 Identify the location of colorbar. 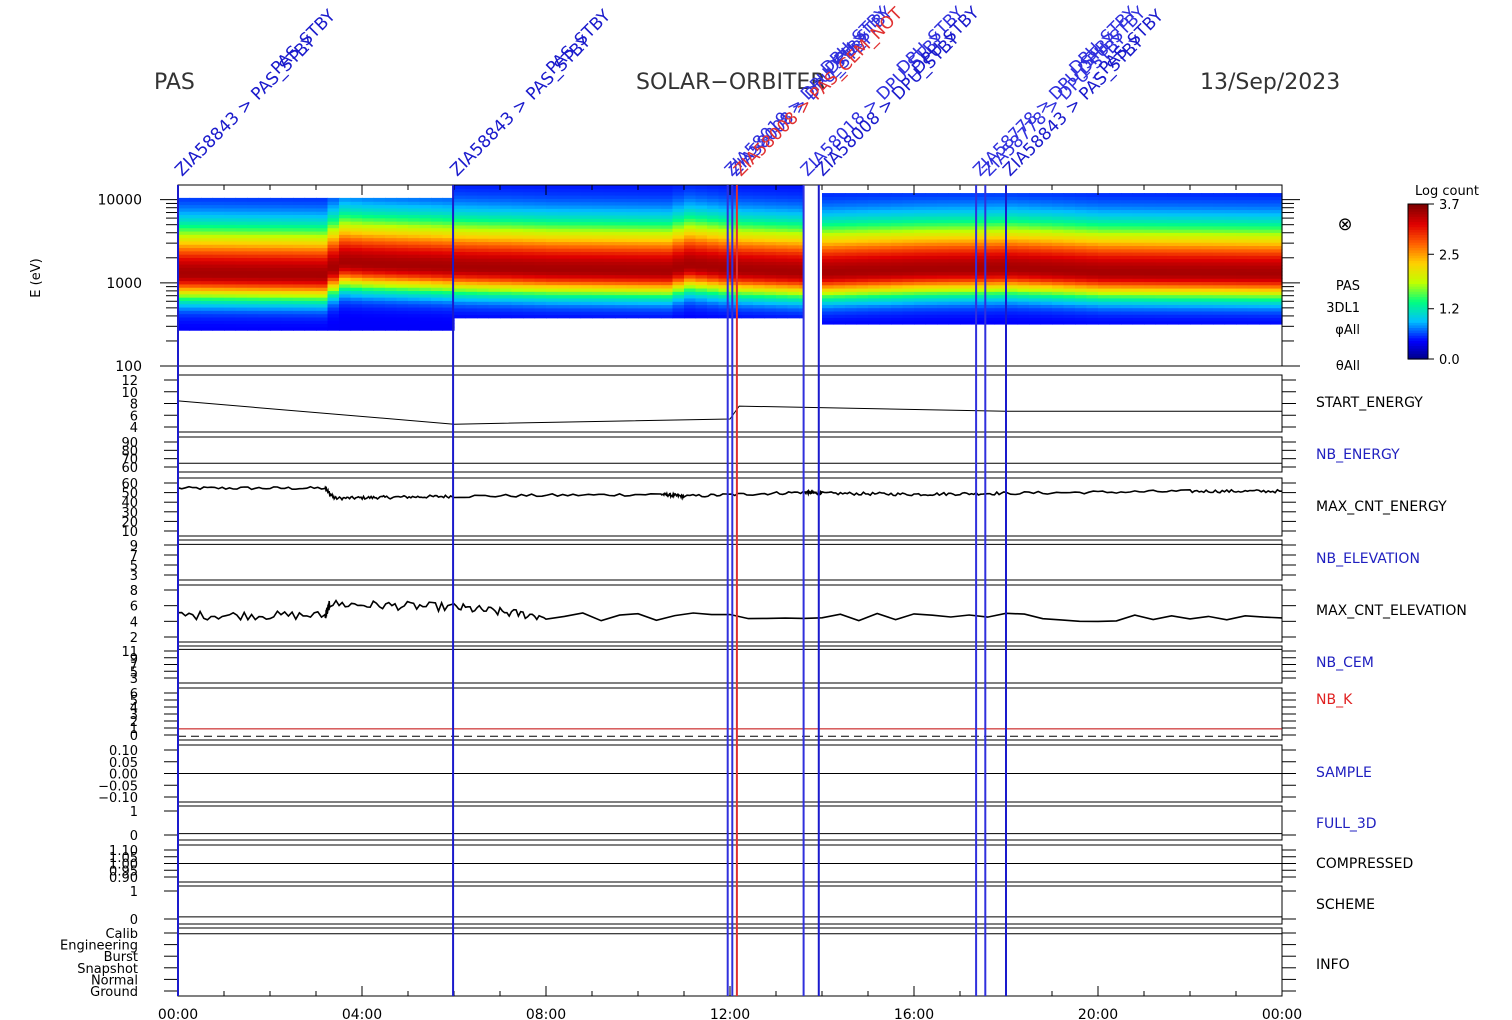
(1418, 282).